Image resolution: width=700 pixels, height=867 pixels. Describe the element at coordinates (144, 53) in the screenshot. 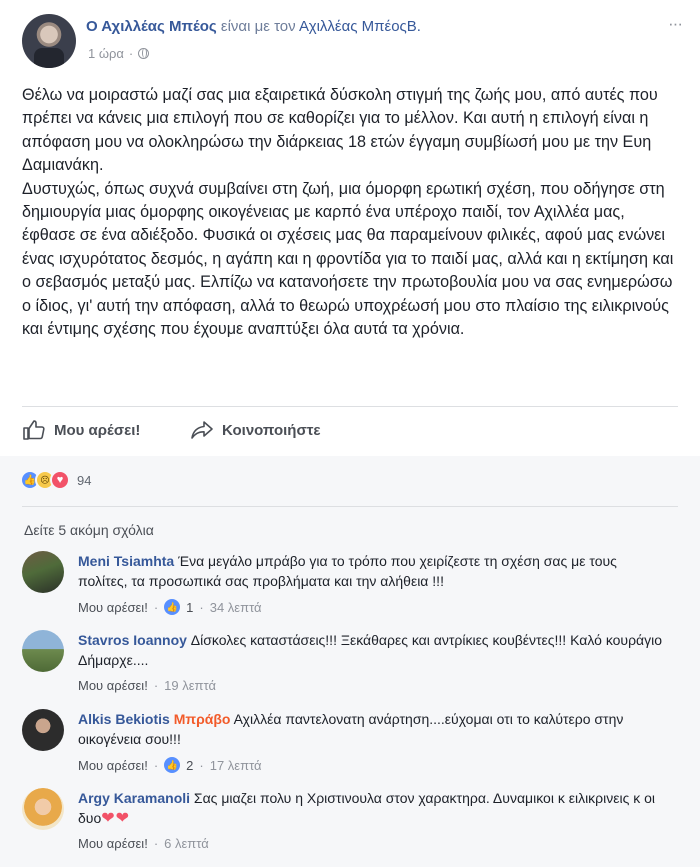

I see `globe-icon` at that location.